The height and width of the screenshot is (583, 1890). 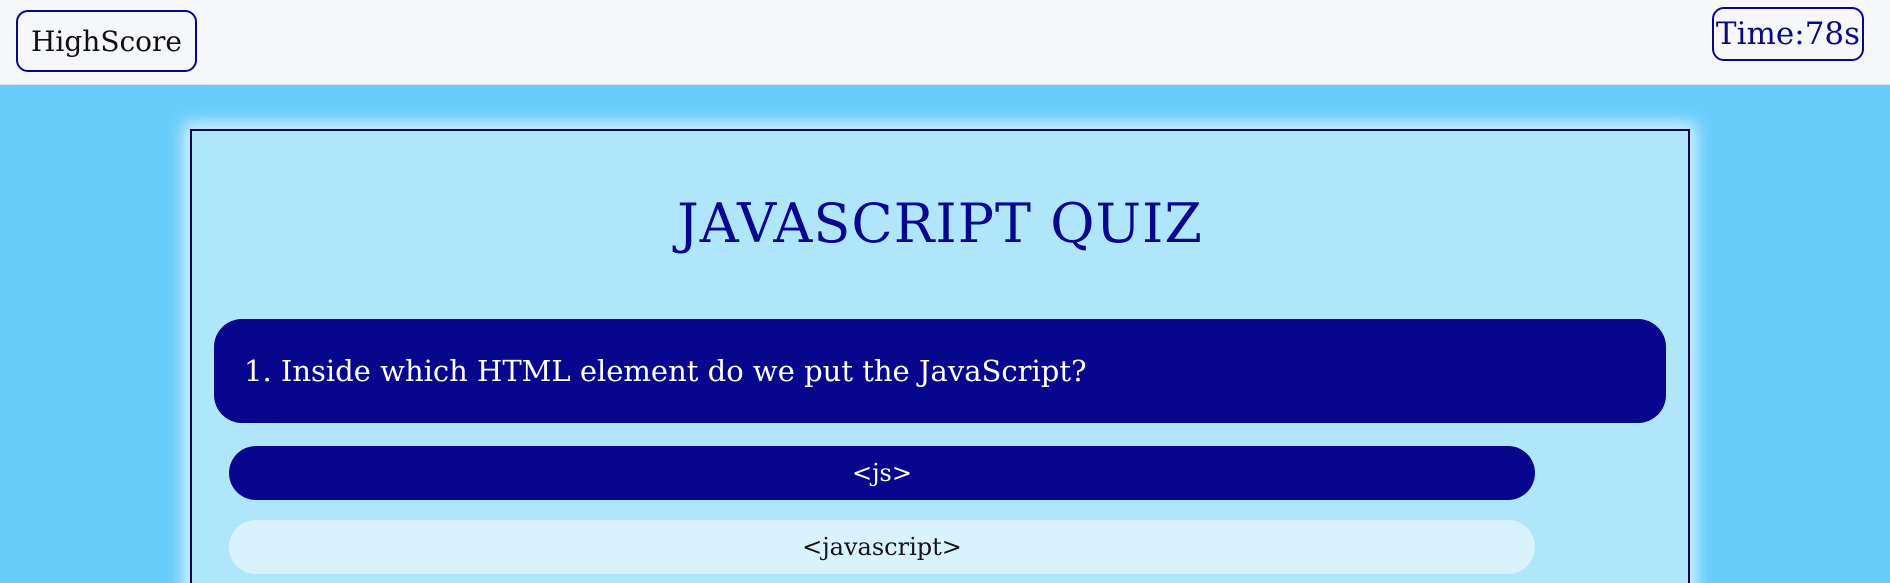 I want to click on answer-option-2: <javascript>, so click(x=882, y=547).